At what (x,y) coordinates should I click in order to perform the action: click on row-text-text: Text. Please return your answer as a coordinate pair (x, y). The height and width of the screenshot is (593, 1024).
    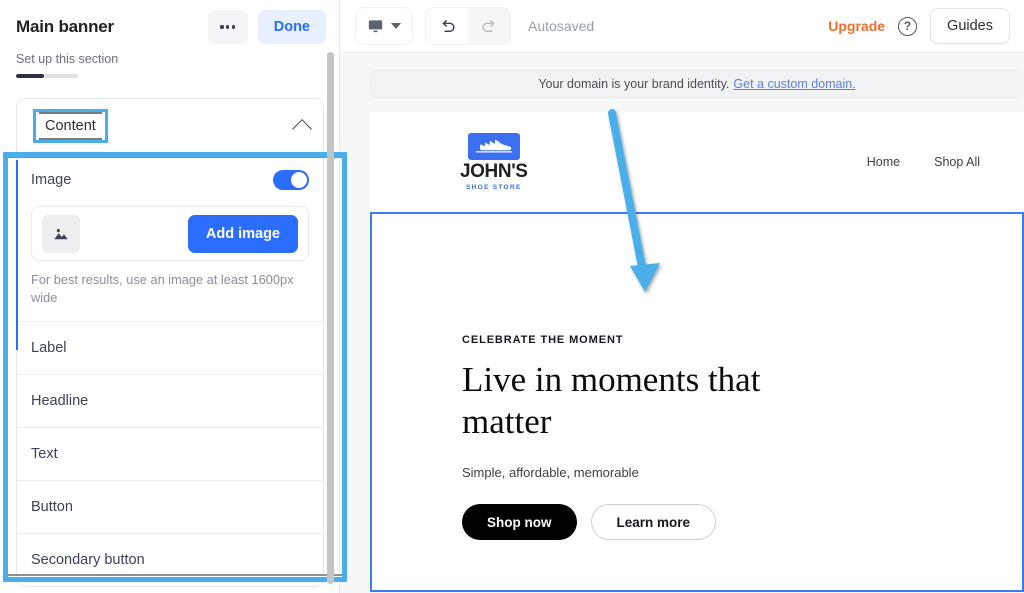
    Looking at the image, I should click on (44, 454).